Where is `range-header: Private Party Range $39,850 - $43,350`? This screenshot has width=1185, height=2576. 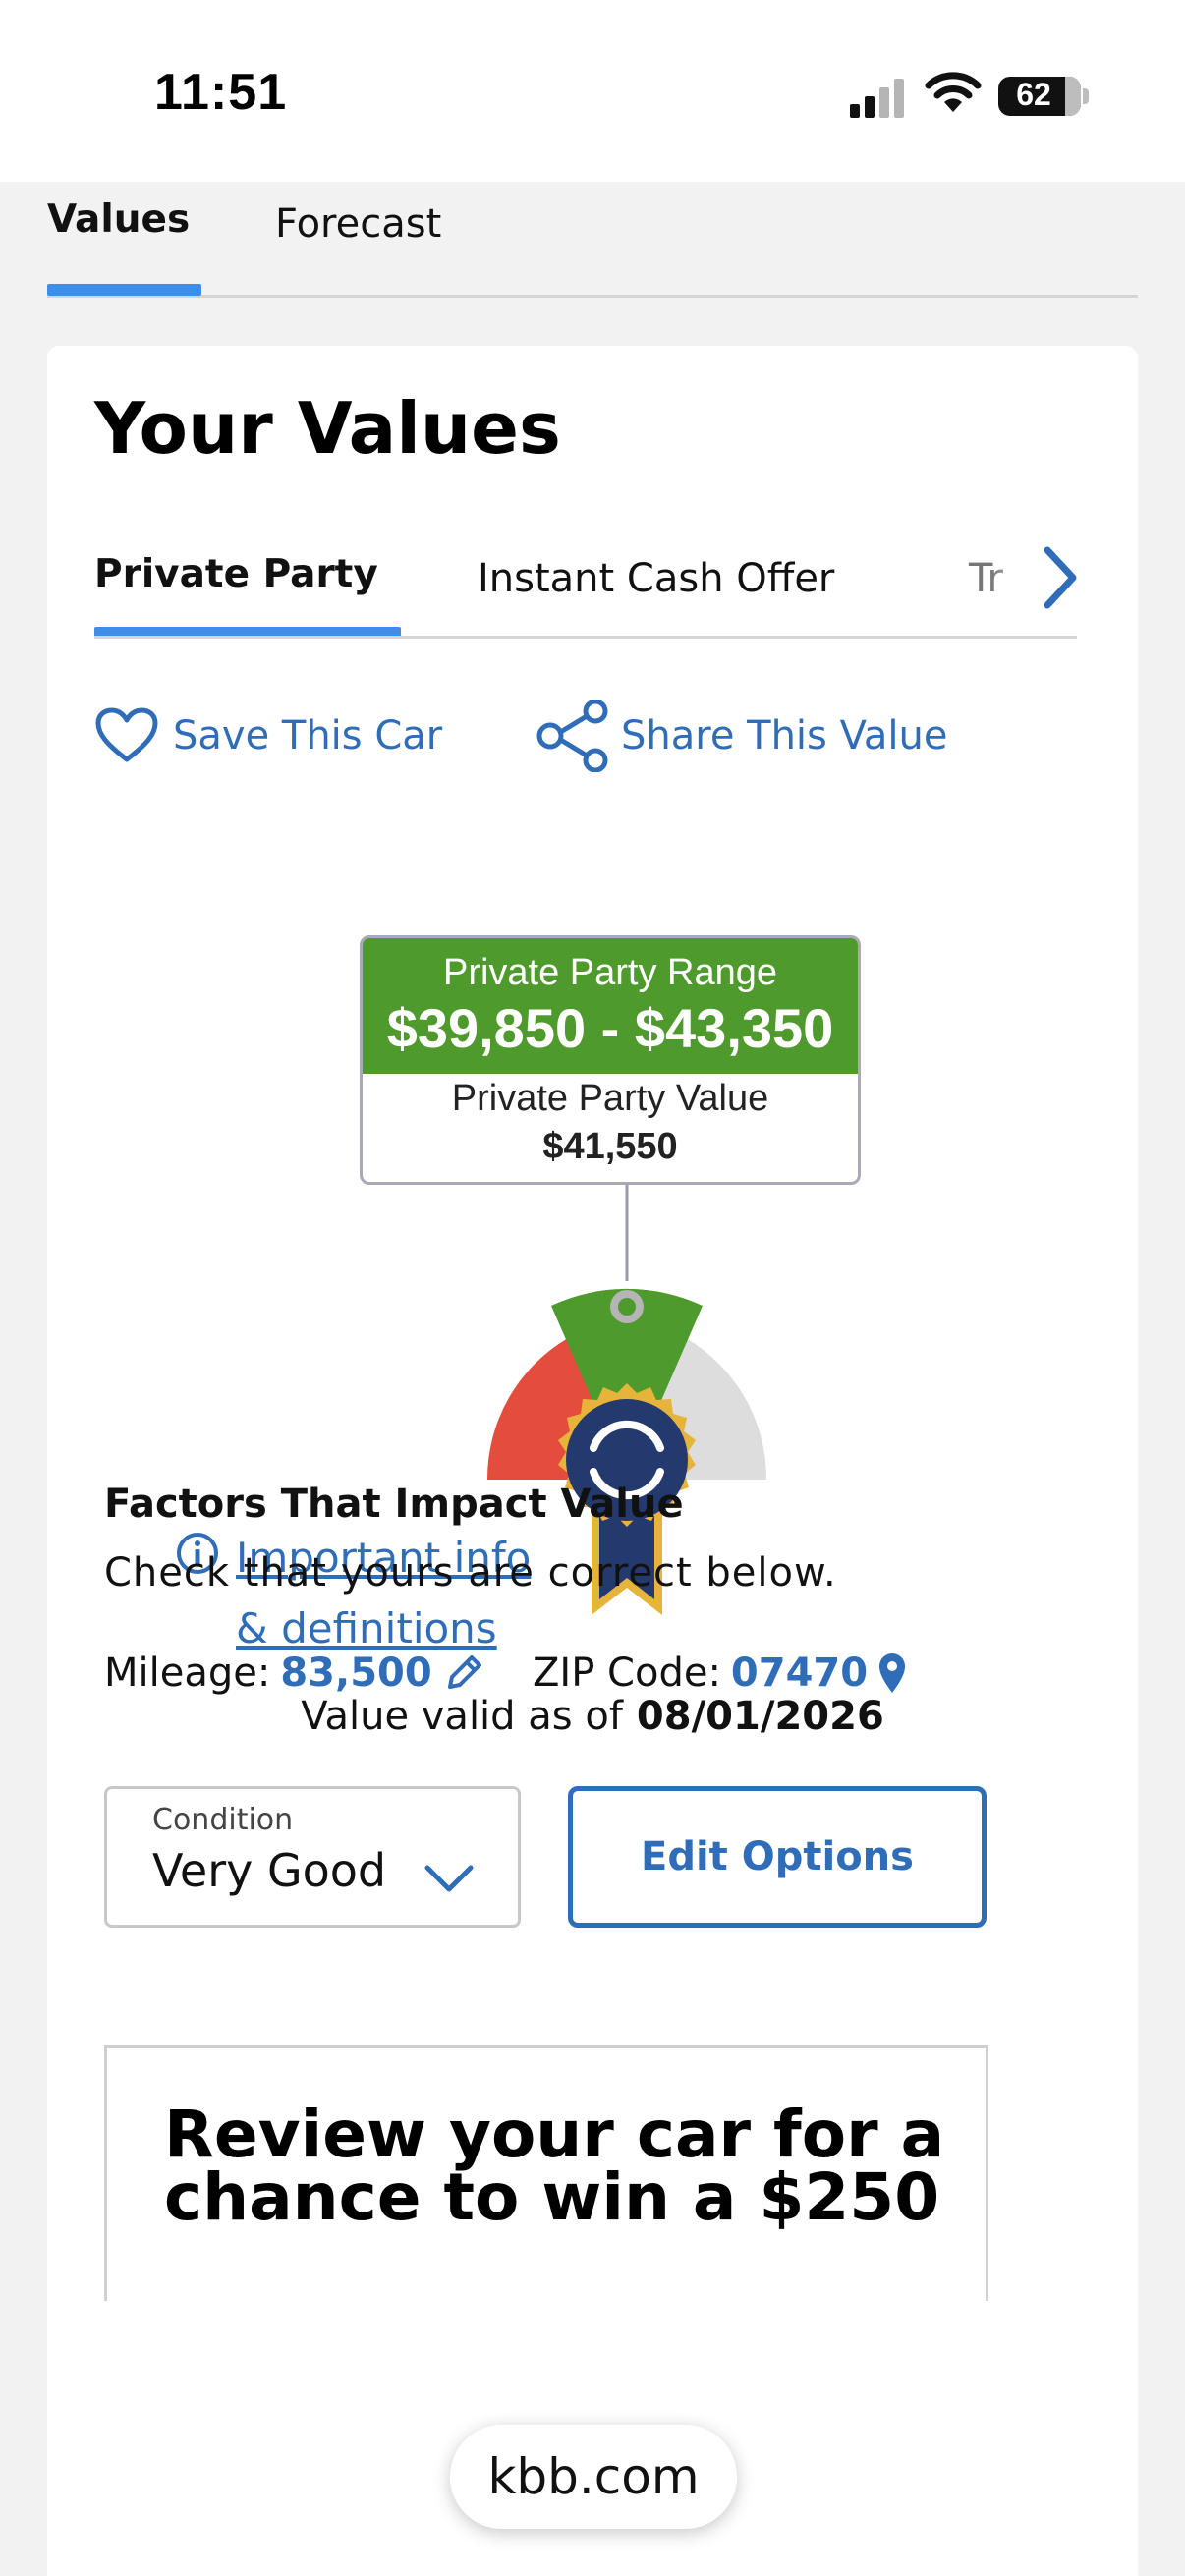
range-header: Private Party Range $39,850 - $43,350 is located at coordinates (610, 1006).